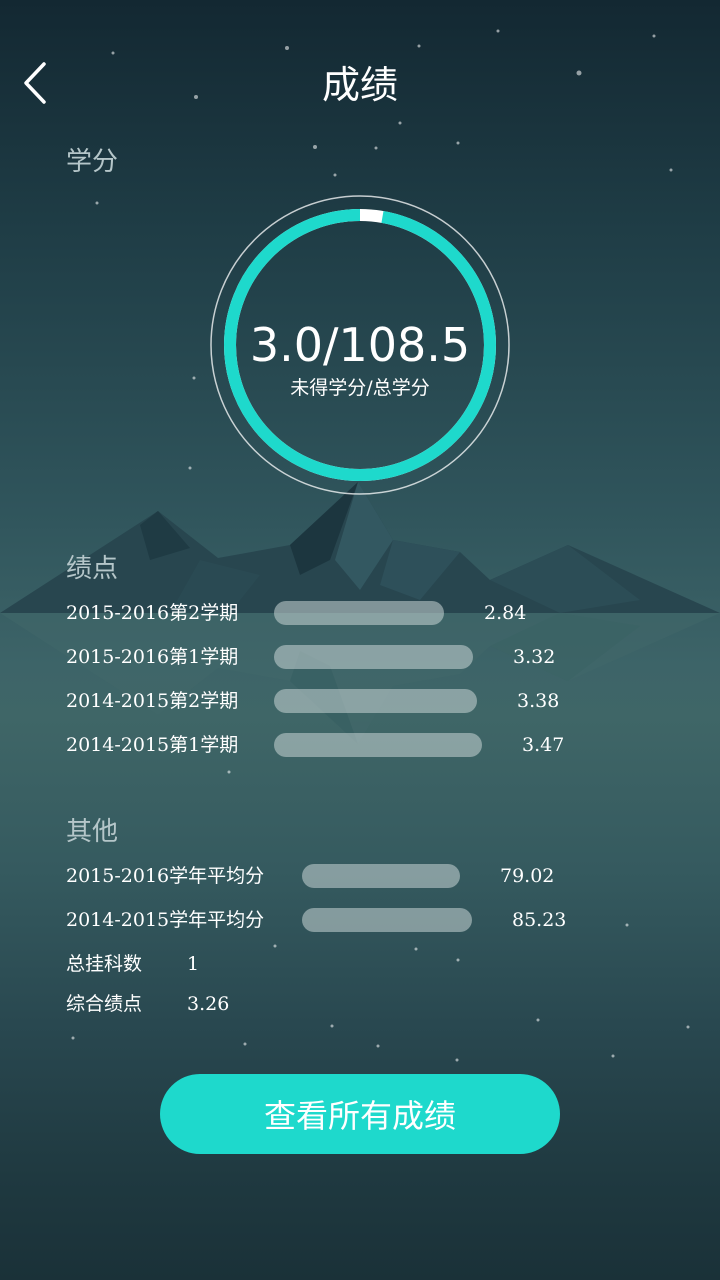  I want to click on average-row-value: 85.23, so click(539, 920).